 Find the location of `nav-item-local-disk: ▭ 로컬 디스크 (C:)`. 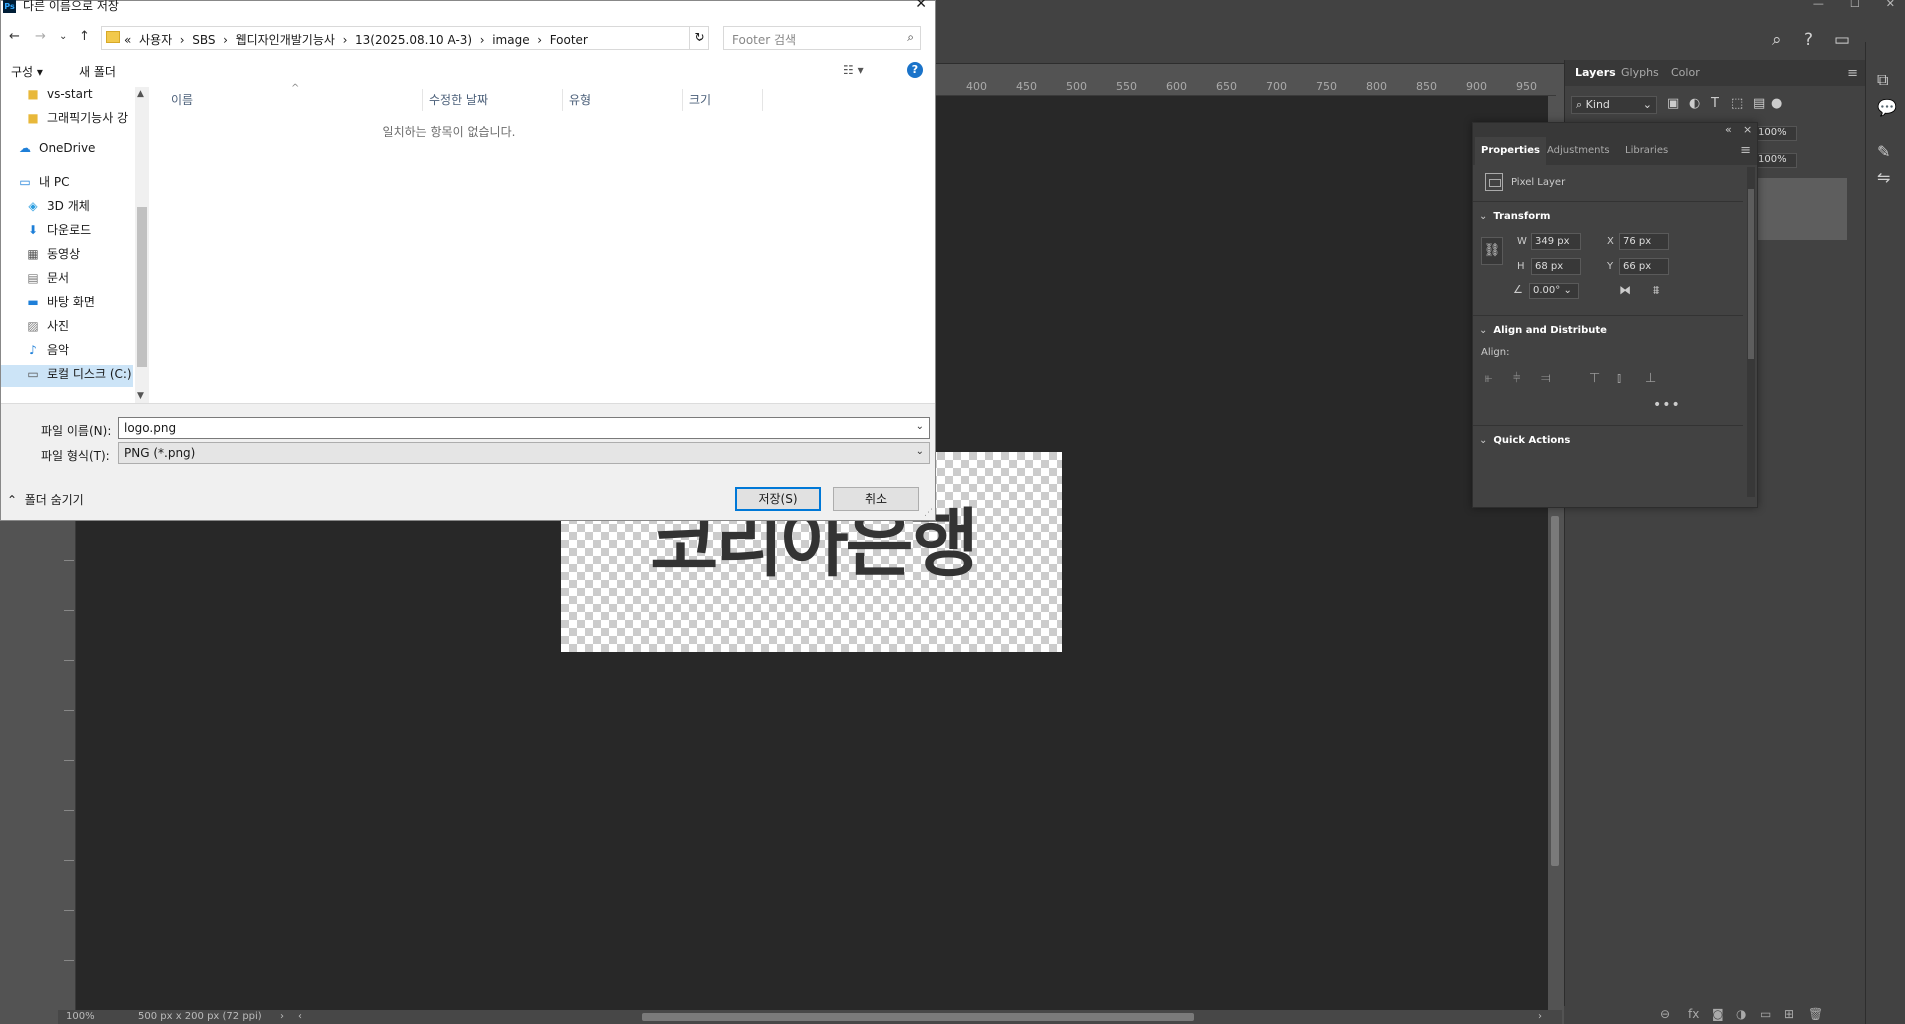

nav-item-local-disk: ▭ 로컬 디스크 (C:) is located at coordinates (67, 376).